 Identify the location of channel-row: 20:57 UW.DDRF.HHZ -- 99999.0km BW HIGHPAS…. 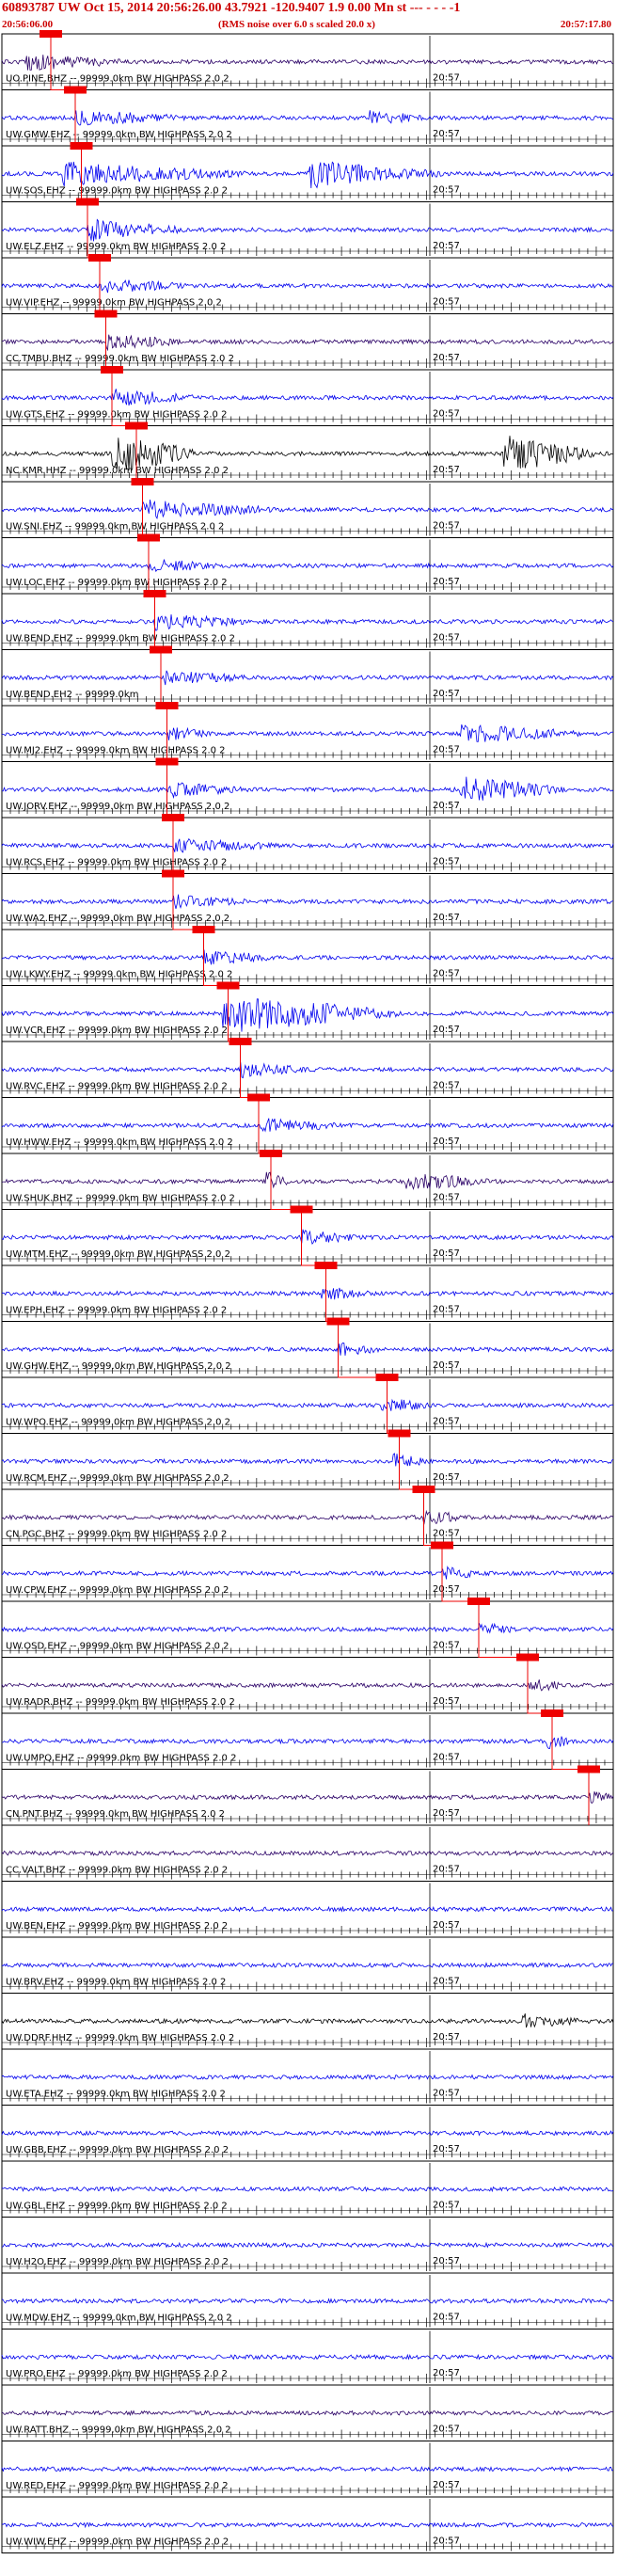
(307, 2020).